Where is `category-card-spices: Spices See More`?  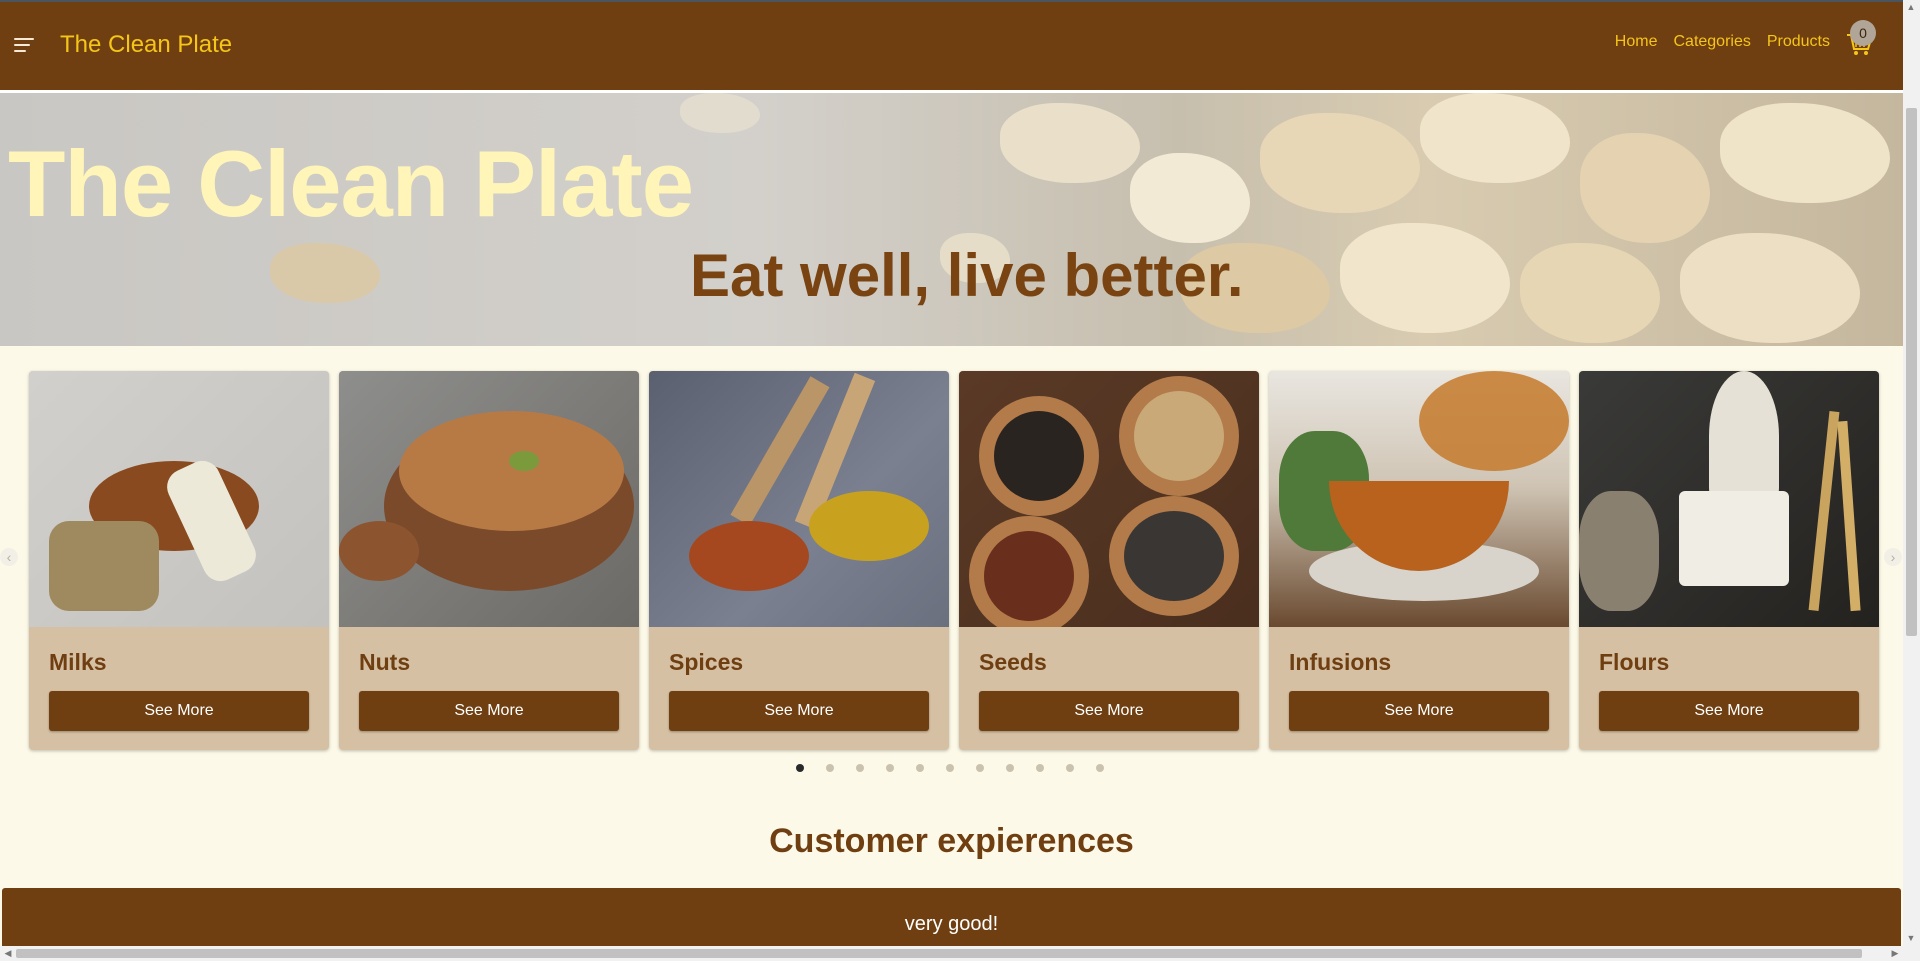
category-card-spices: Spices See More is located at coordinates (799, 560).